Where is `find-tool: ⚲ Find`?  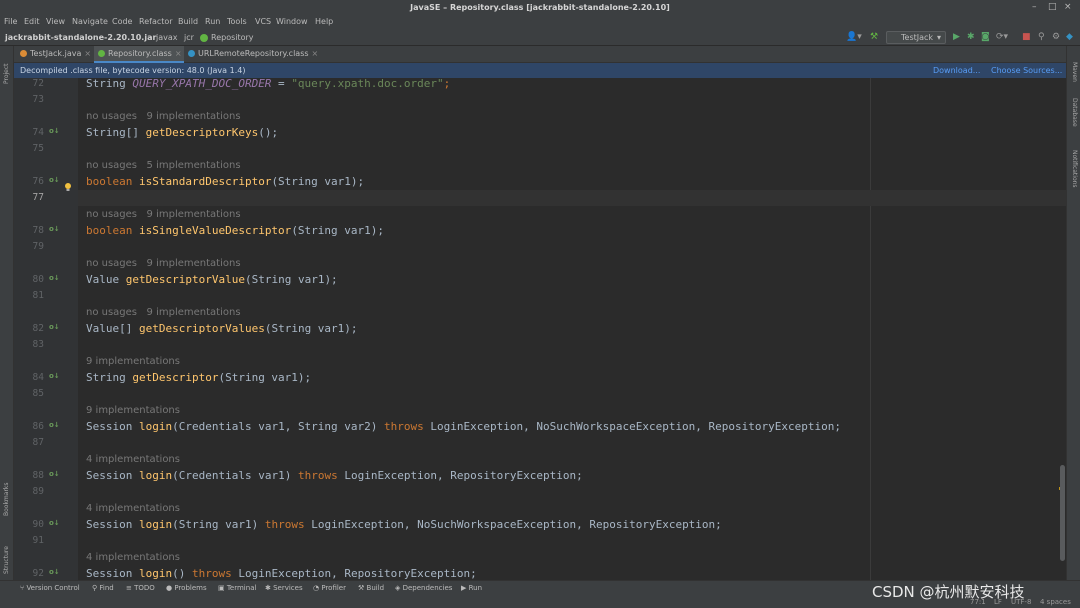
find-tool: ⚲ Find is located at coordinates (103, 588).